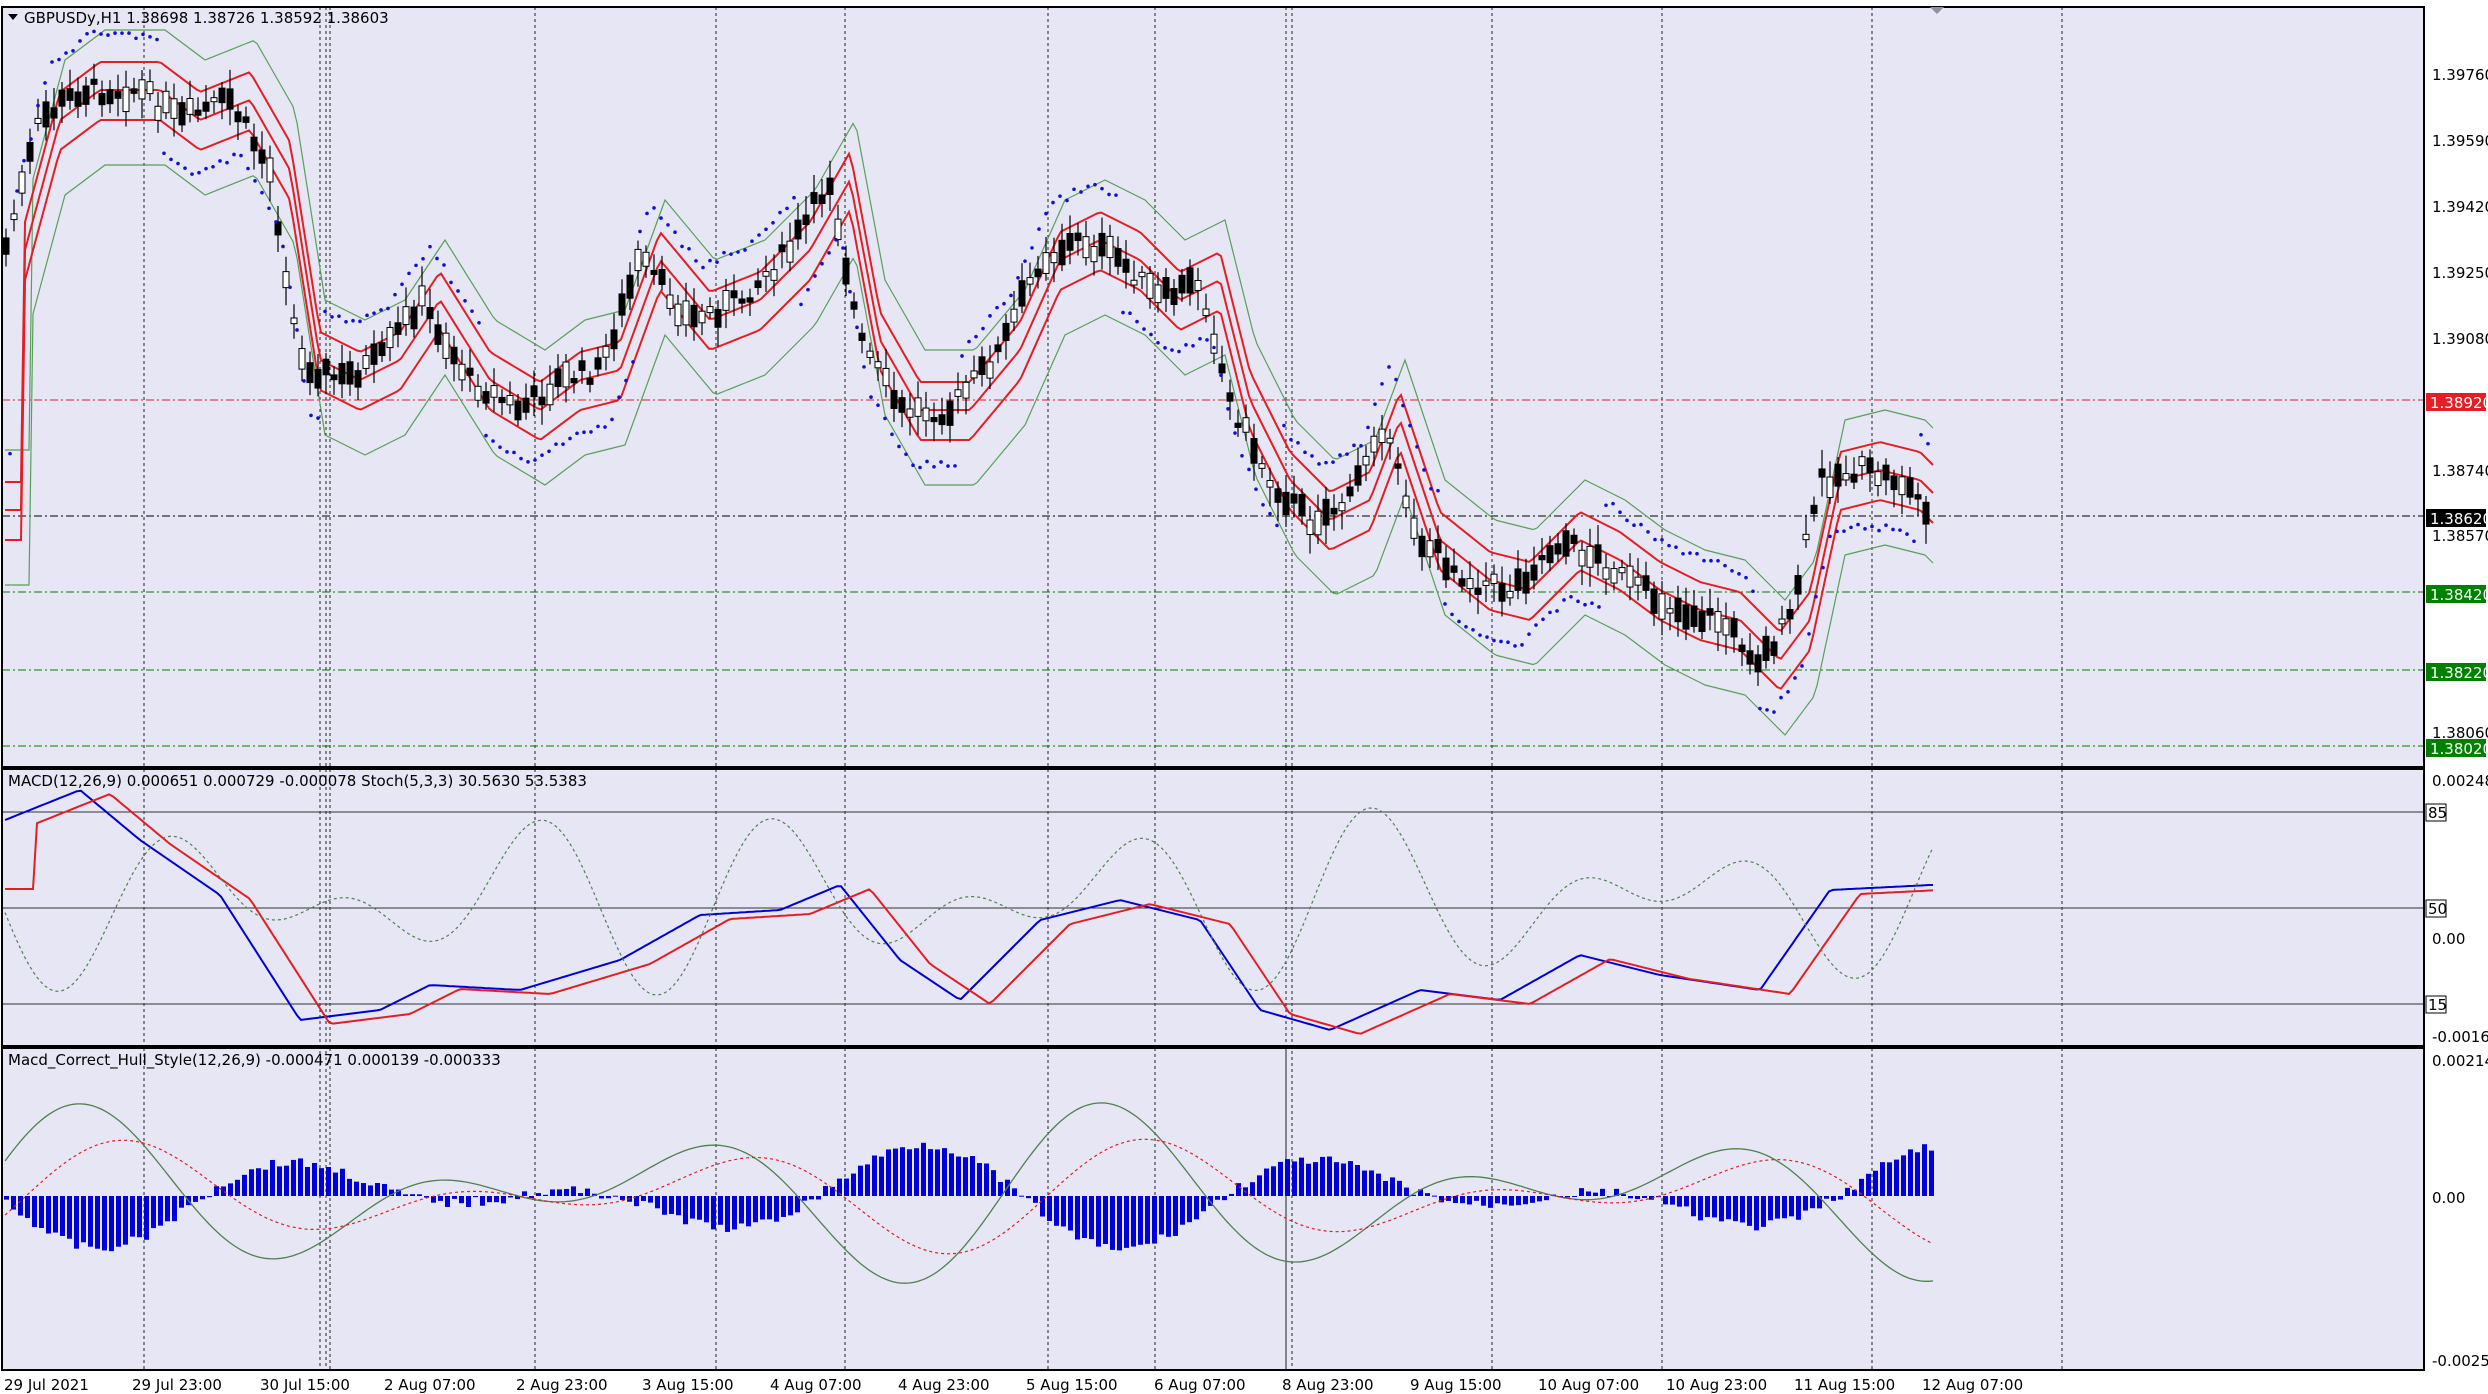 The height and width of the screenshot is (1394, 2488). Describe the element at coordinates (2460, 781) in the screenshot. I see `scale-label: 0.002486` at that location.